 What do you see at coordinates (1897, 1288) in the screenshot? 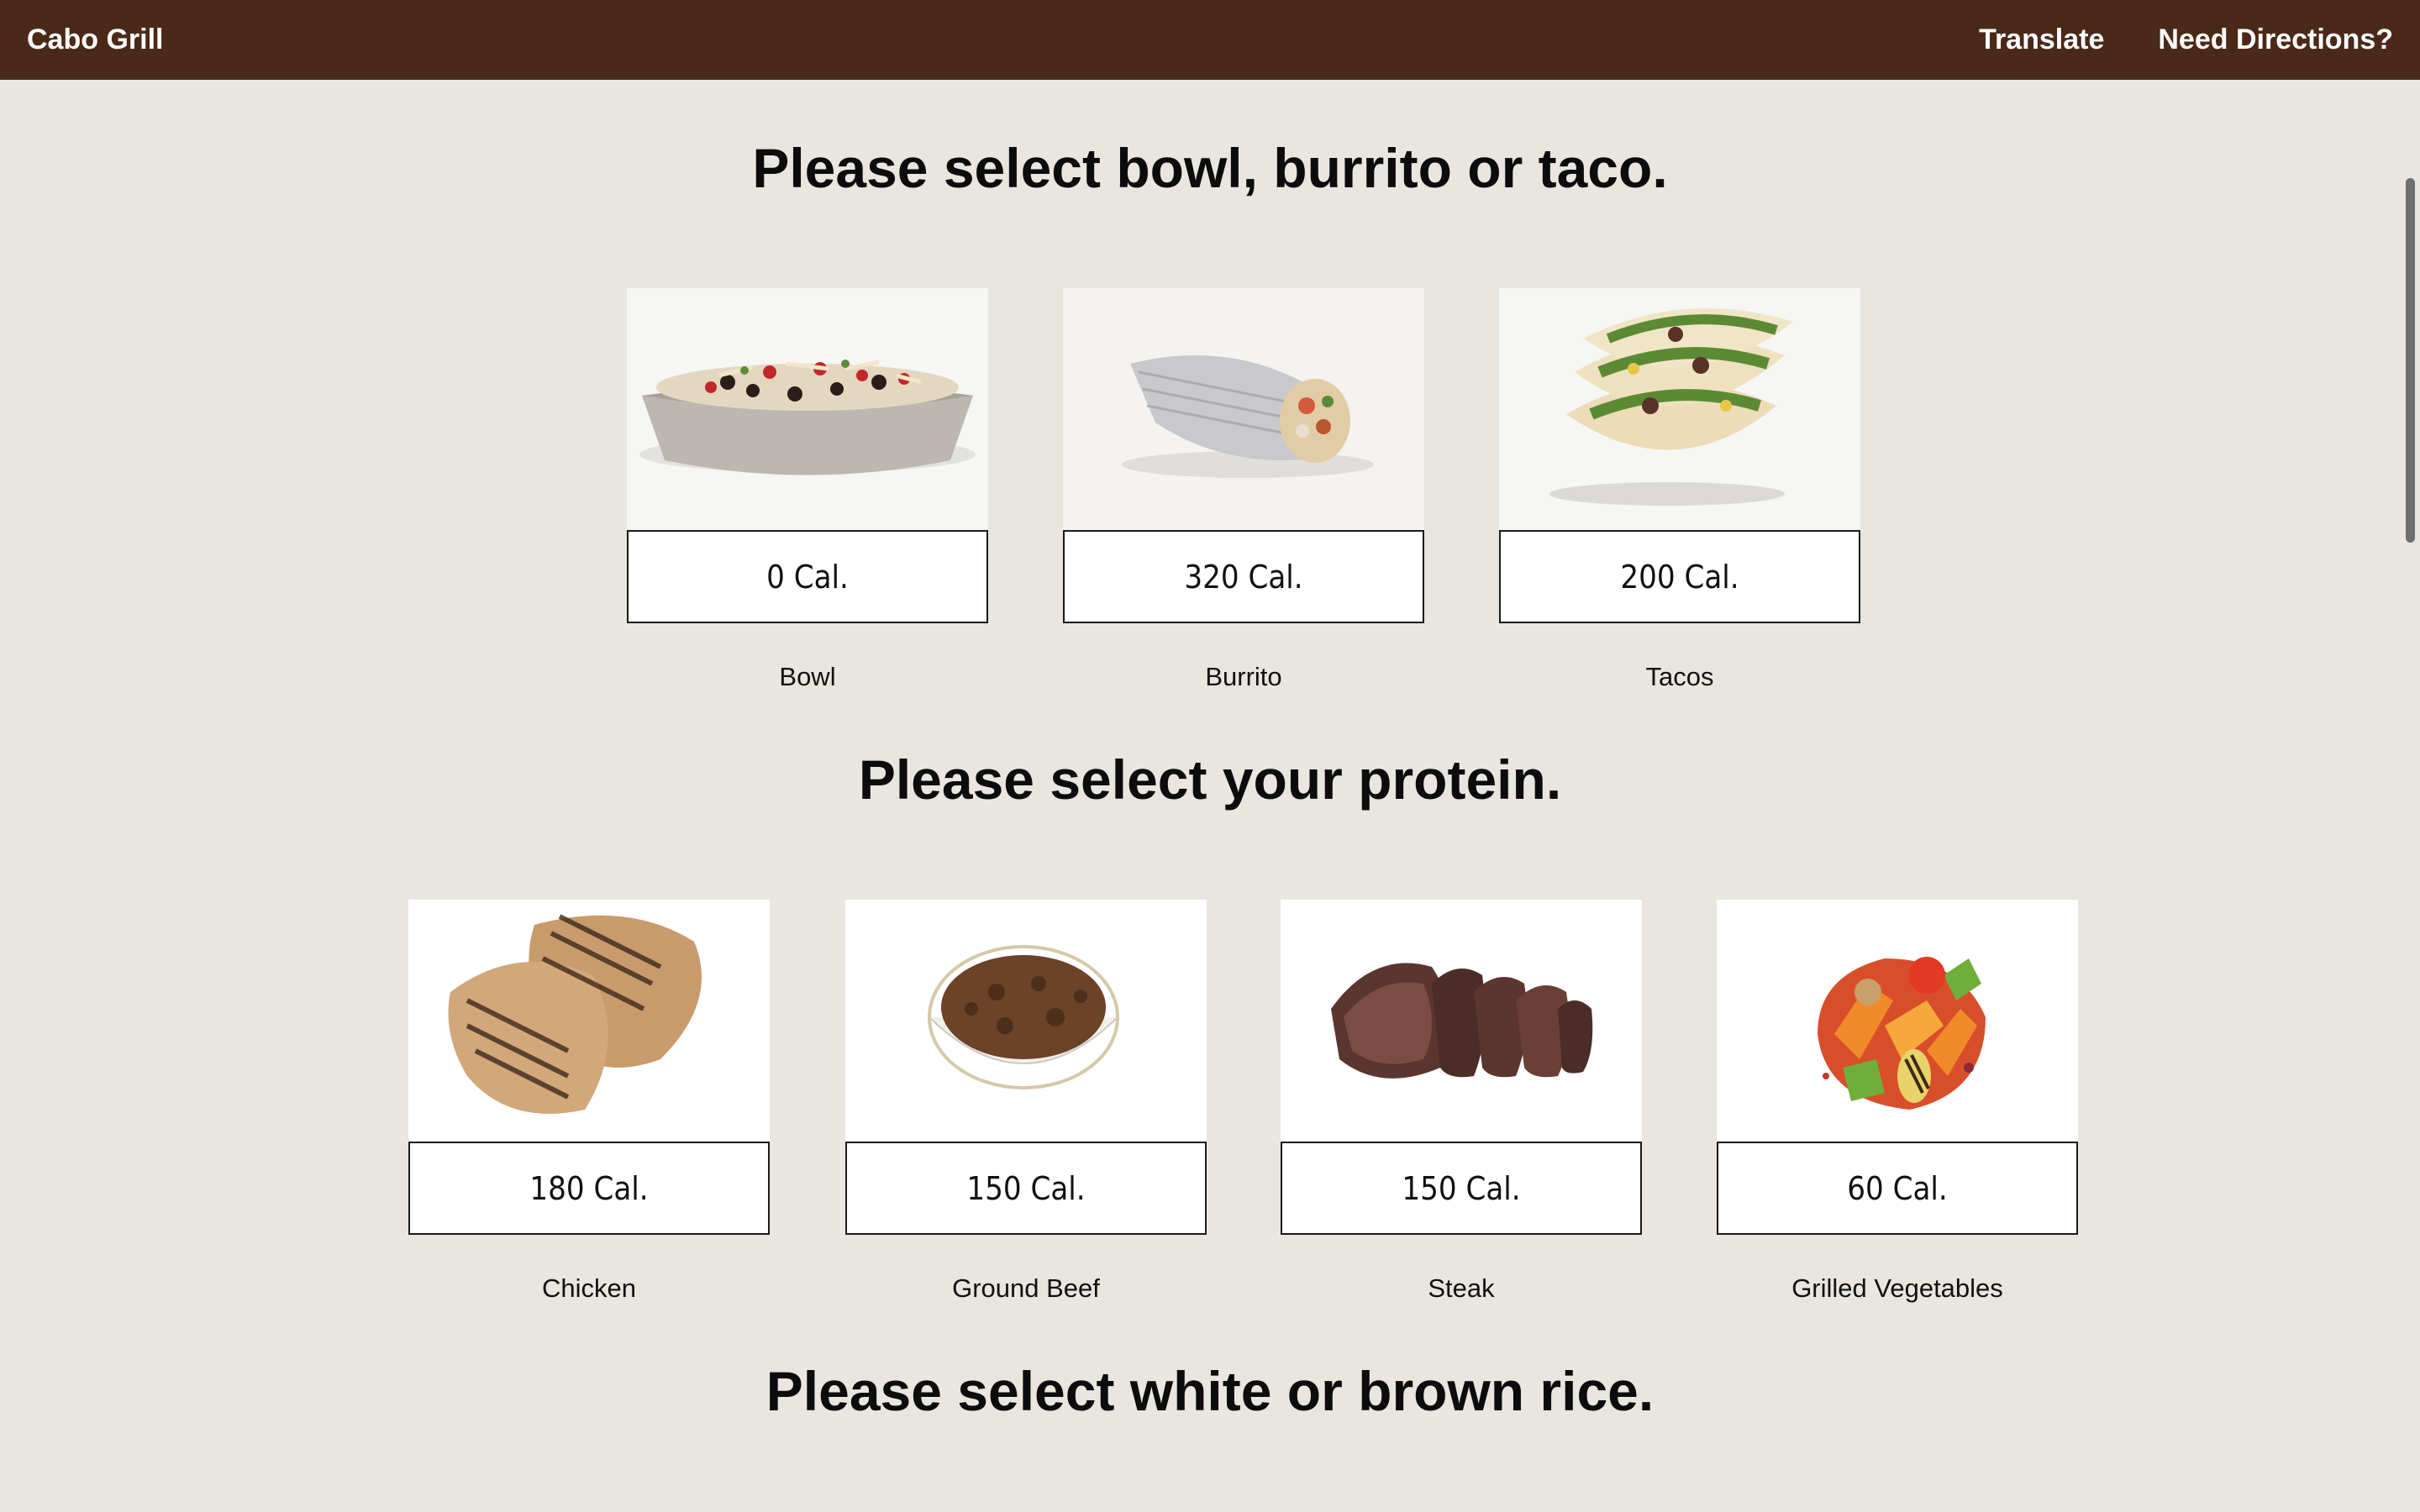
I see `option-label: Grilled Vegetables` at bounding box center [1897, 1288].